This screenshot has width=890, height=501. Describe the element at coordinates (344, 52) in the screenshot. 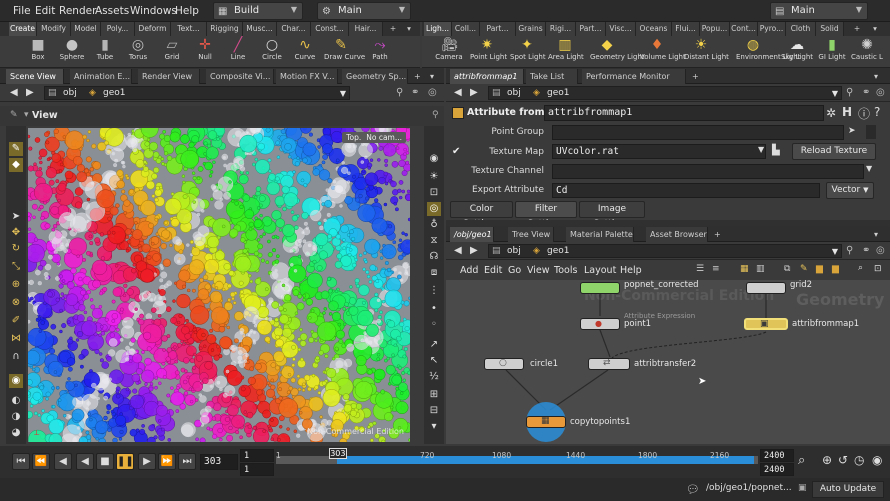

I see `tool-draw-curve: ✎ Draw Curve` at that location.